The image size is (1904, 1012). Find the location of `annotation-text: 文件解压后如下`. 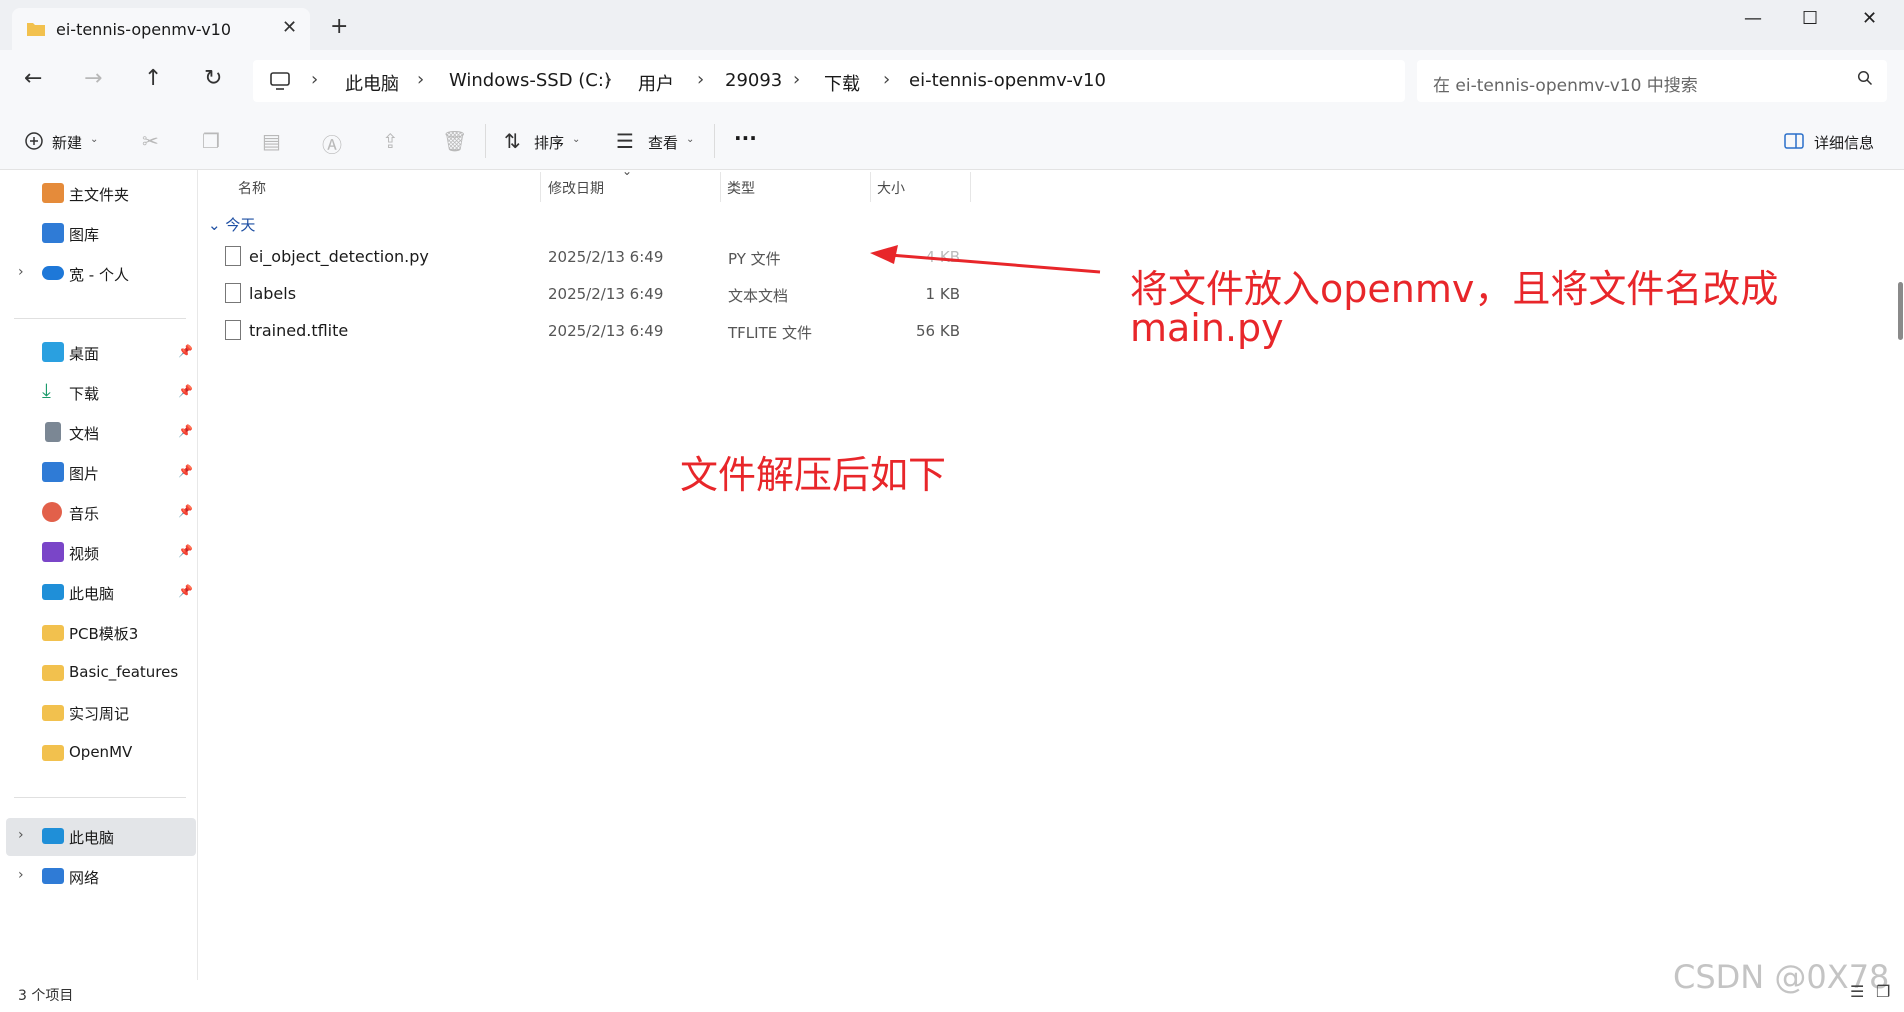

annotation-text: 文件解压后如下 is located at coordinates (813, 475).